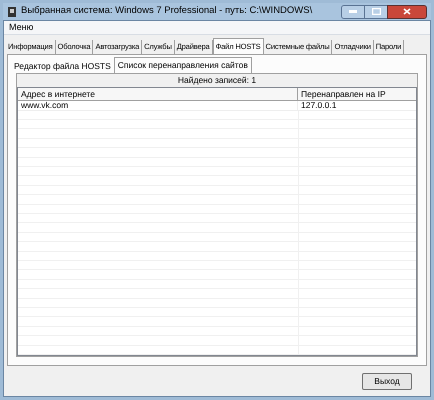 The image size is (434, 400). Describe the element at coordinates (158, 105) in the screenshot. I see `table-cell: www.vk.com` at that location.